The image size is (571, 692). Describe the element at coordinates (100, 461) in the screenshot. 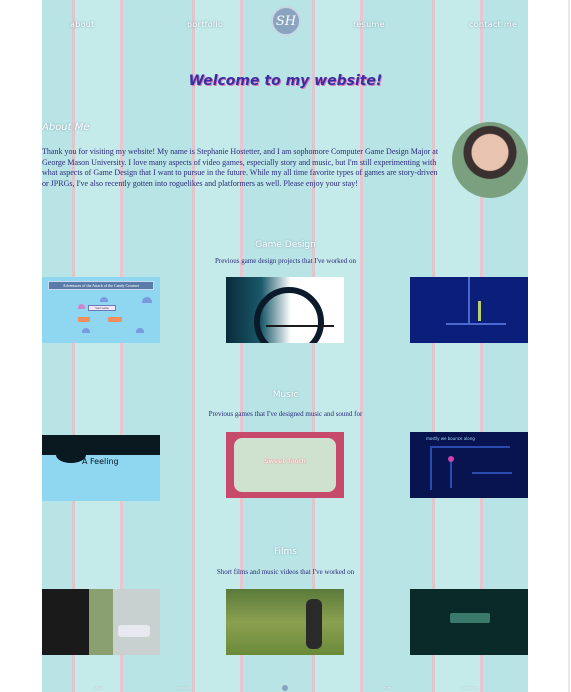

I see `music-thumb-a-feeling-caption: A Feeling` at that location.